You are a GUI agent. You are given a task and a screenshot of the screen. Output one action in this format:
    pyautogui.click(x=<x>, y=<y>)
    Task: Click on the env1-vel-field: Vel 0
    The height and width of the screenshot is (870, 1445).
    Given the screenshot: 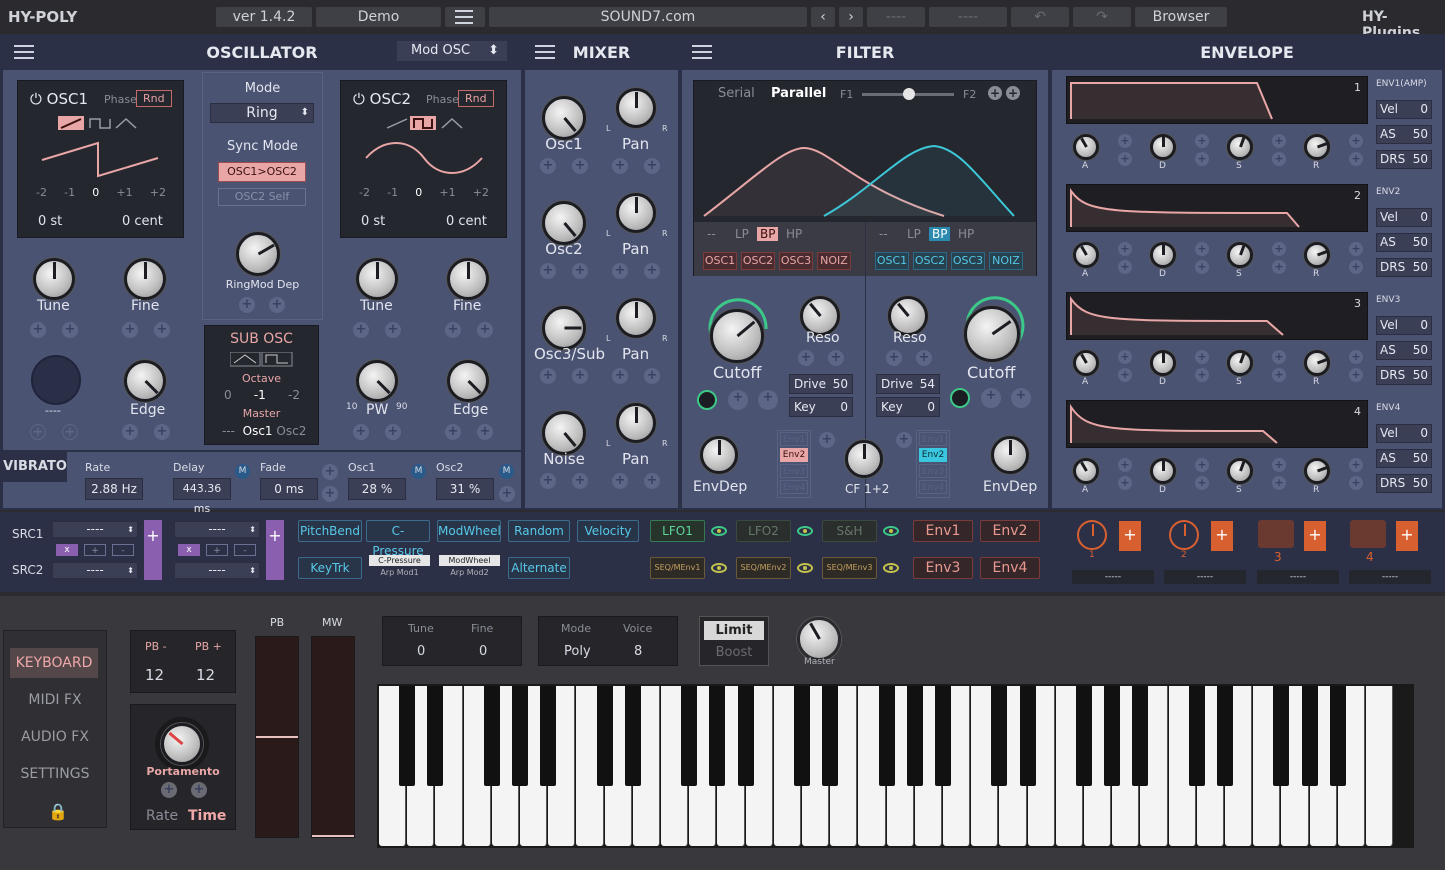 What is the action you would take?
    pyautogui.click(x=1404, y=109)
    